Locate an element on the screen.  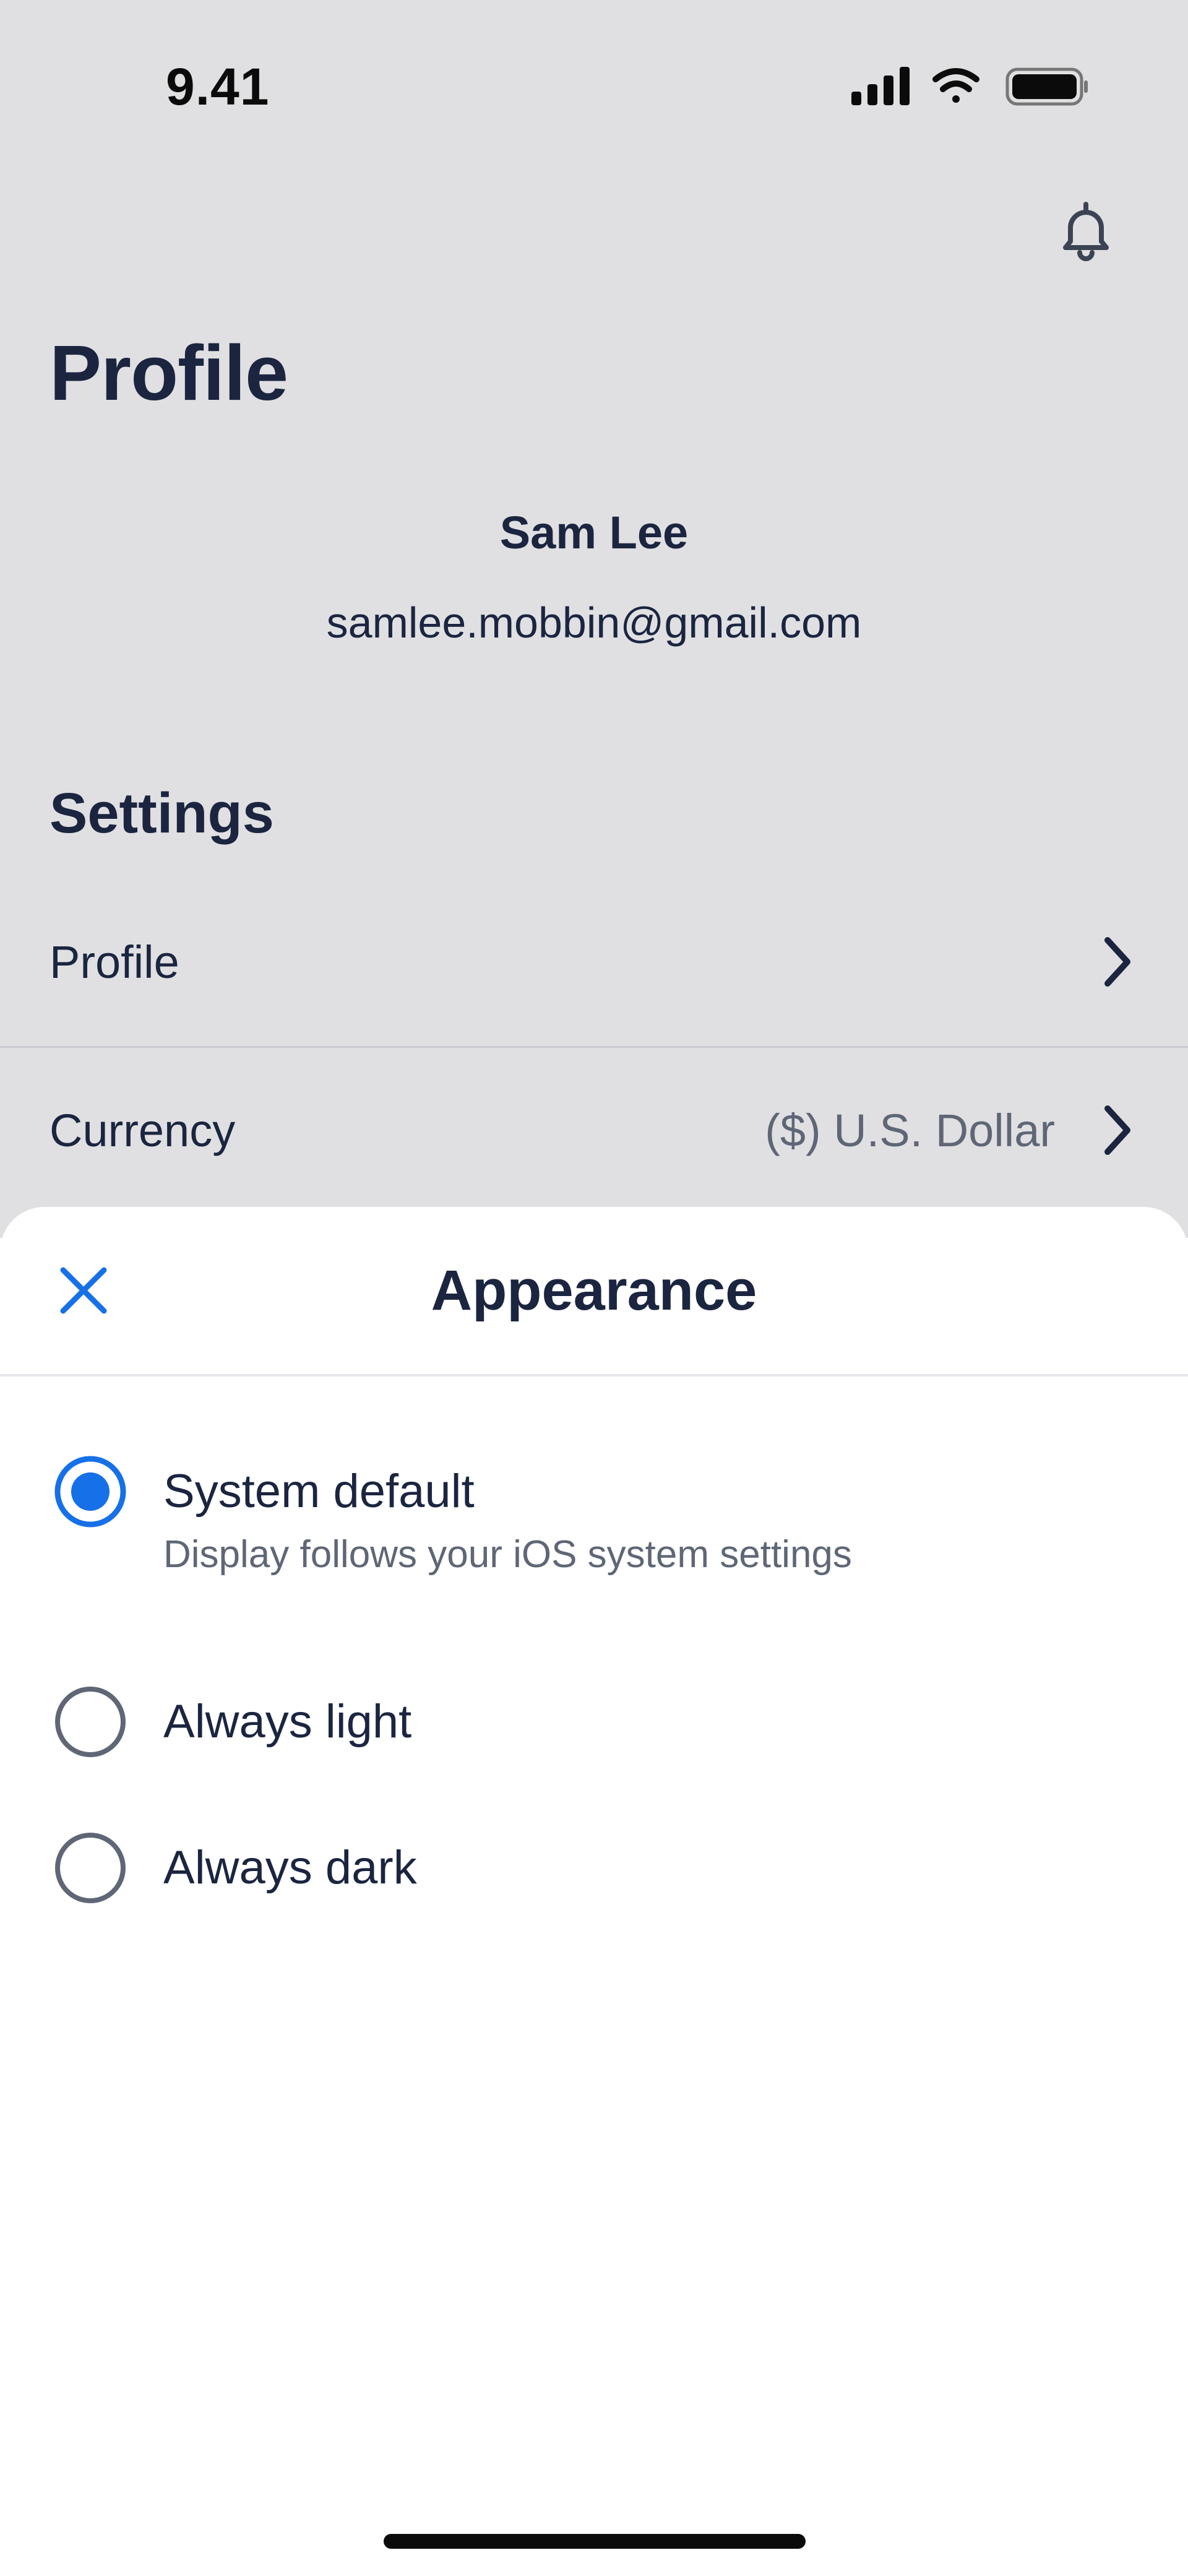
settings-item-currency: Currency ($) U.S. Dollar is located at coordinates (594, 1130).